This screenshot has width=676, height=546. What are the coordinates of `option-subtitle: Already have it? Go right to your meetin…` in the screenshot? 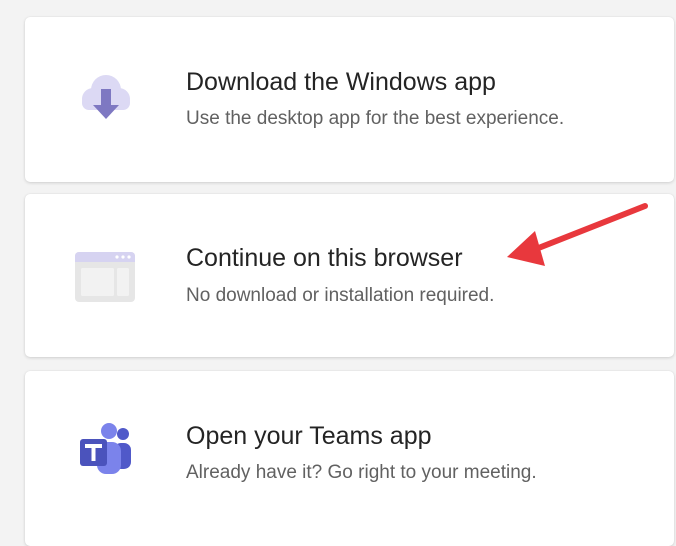 It's located at (361, 472).